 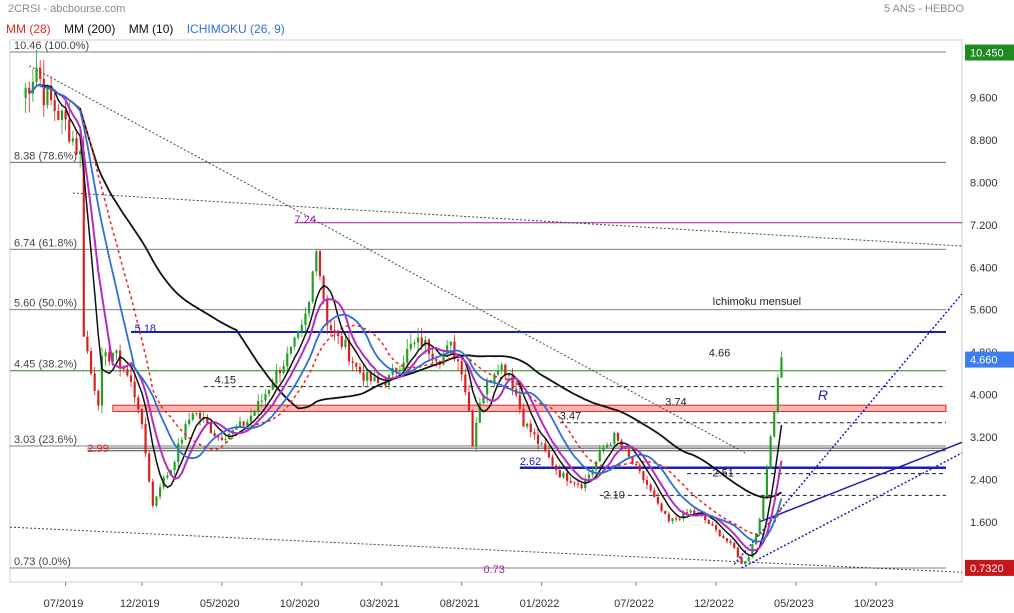 I want to click on annotation-11: Ichimoku mensuel, so click(x=756, y=302).